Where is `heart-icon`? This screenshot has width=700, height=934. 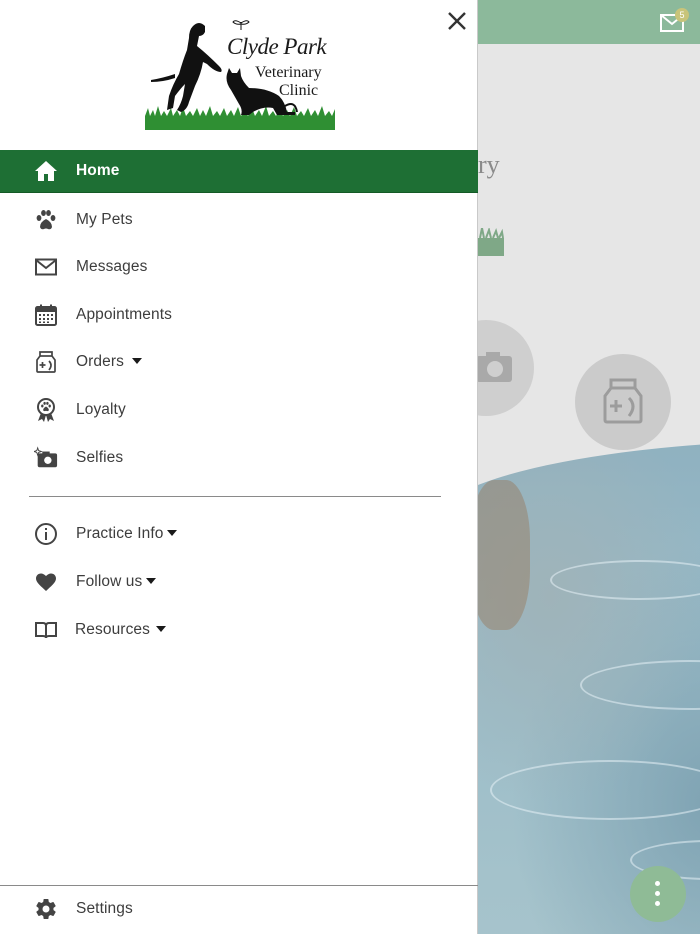
heart-icon is located at coordinates (46, 582).